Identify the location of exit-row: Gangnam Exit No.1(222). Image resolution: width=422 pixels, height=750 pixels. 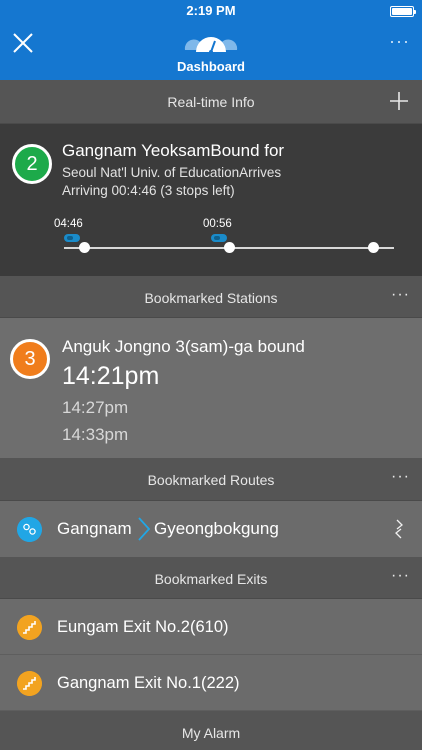
(211, 683).